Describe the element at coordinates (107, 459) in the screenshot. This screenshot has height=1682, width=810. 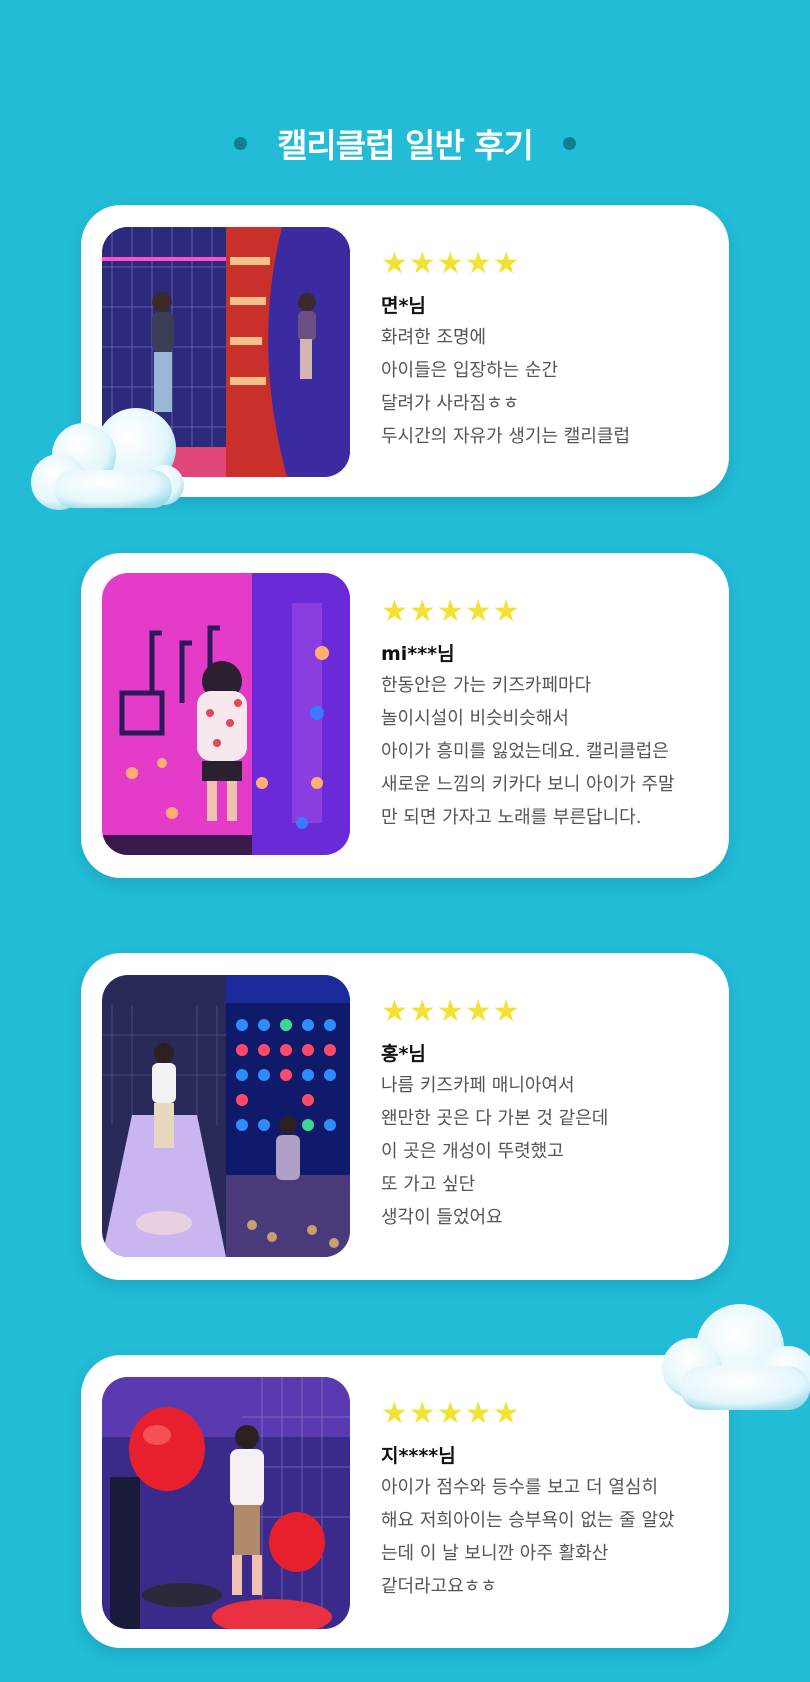
I see `cloud-decoration-left` at that location.